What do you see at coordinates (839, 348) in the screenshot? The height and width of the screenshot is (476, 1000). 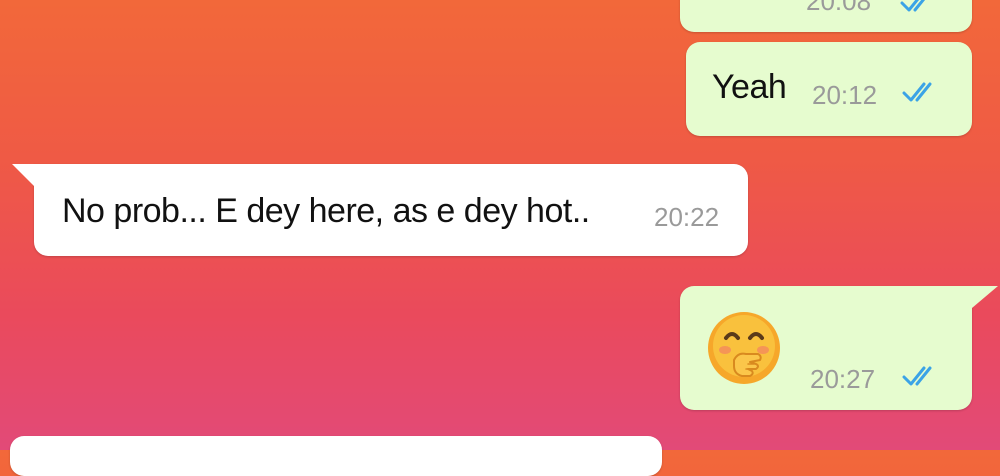 I see `message-bubble-outgoing: 20:27` at bounding box center [839, 348].